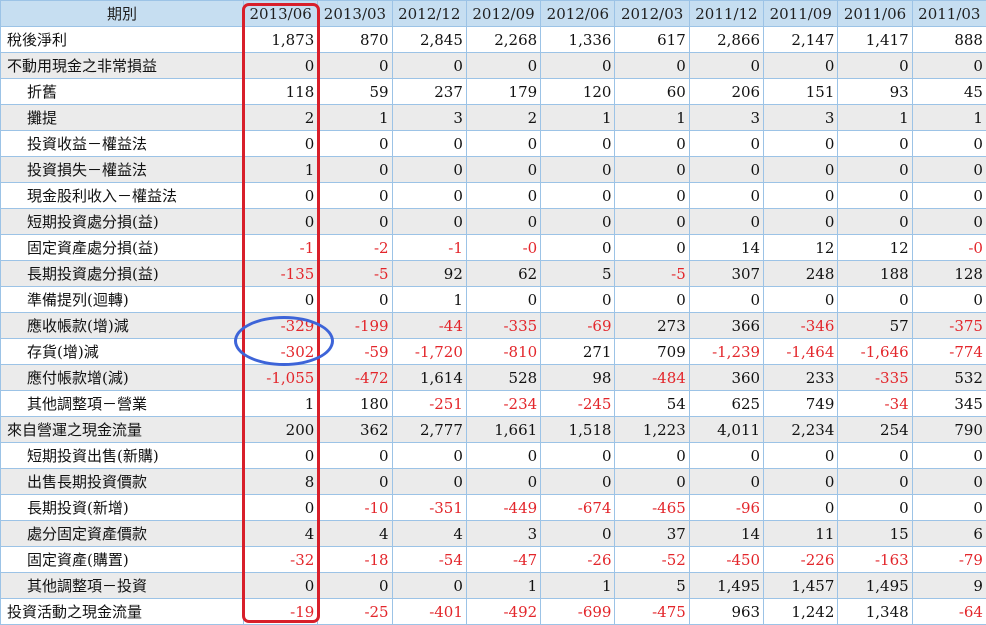 The width and height of the screenshot is (986, 625). What do you see at coordinates (122, 352) in the screenshot?
I see `row-label: 存貨(增)減` at bounding box center [122, 352].